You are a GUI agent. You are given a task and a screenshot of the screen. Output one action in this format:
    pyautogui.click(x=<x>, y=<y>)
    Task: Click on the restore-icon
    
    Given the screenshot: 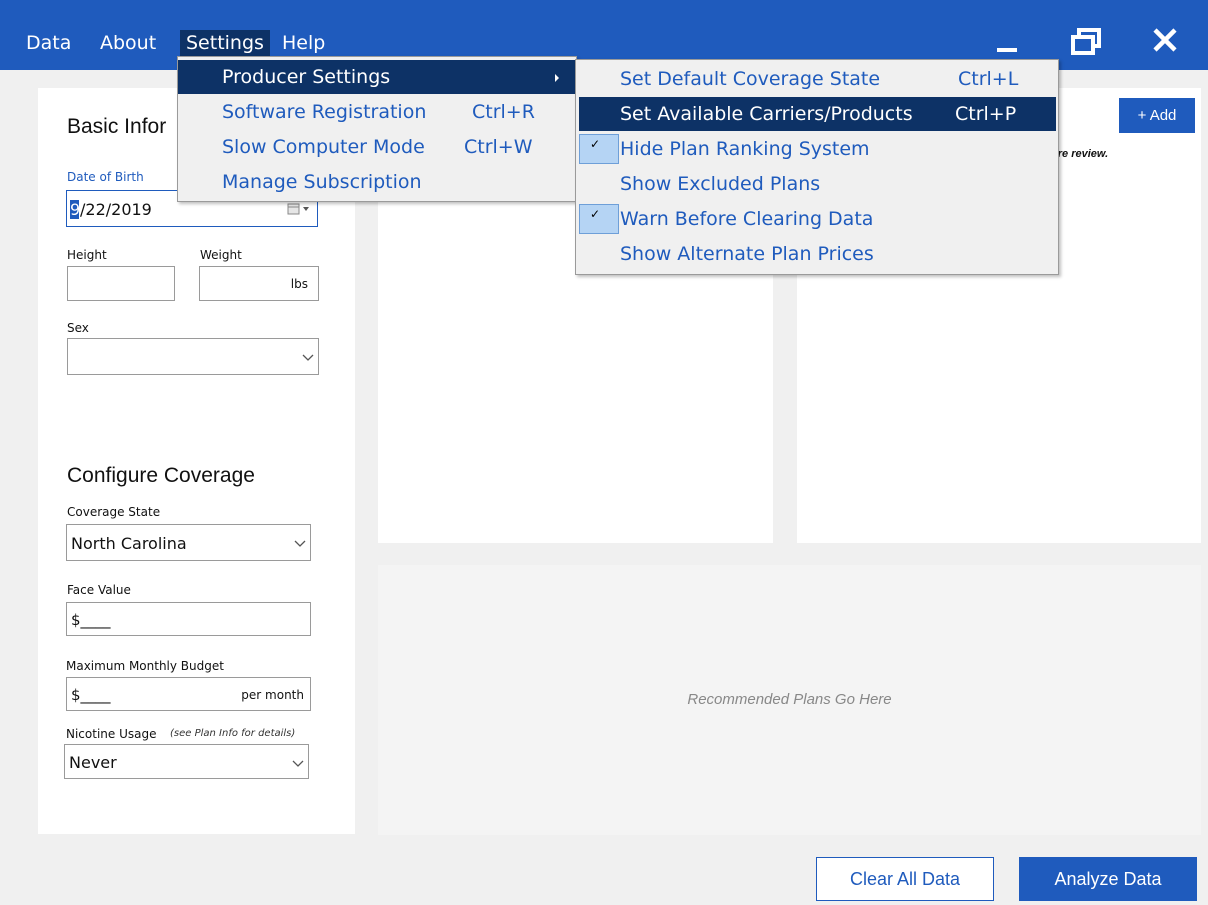 What is the action you would take?
    pyautogui.click(x=1086, y=41)
    